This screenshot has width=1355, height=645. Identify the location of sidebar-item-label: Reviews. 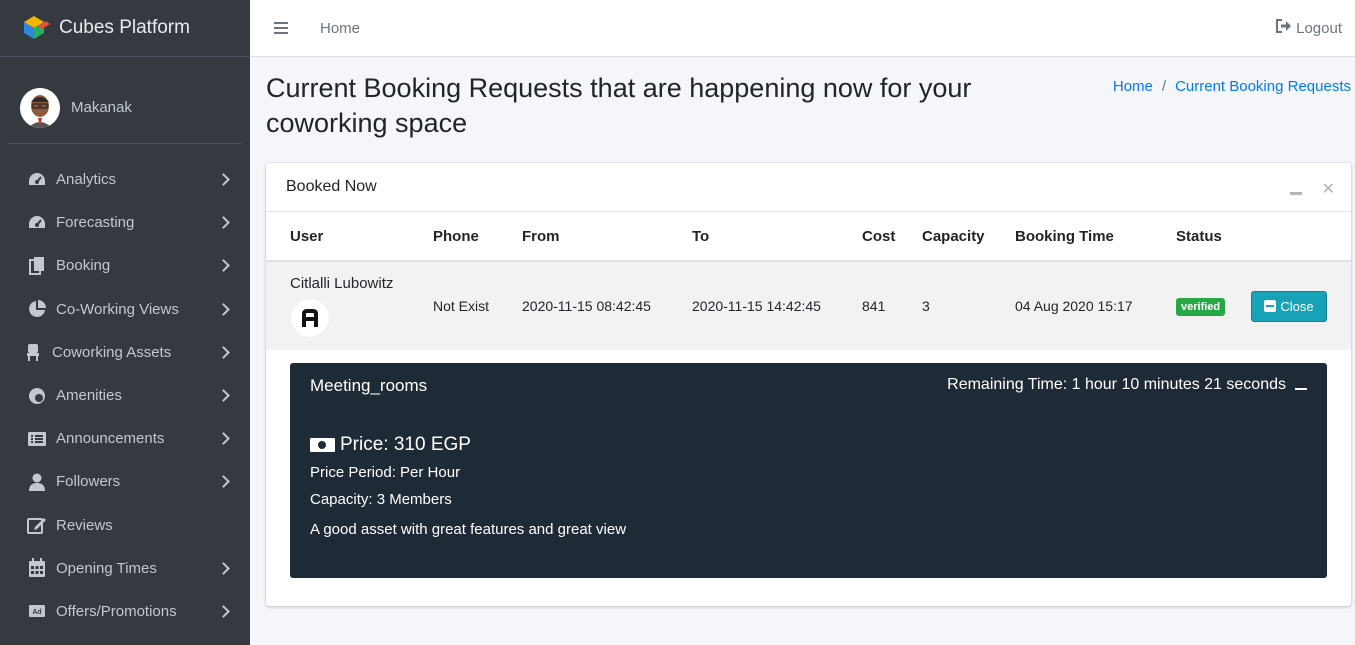
(84, 525).